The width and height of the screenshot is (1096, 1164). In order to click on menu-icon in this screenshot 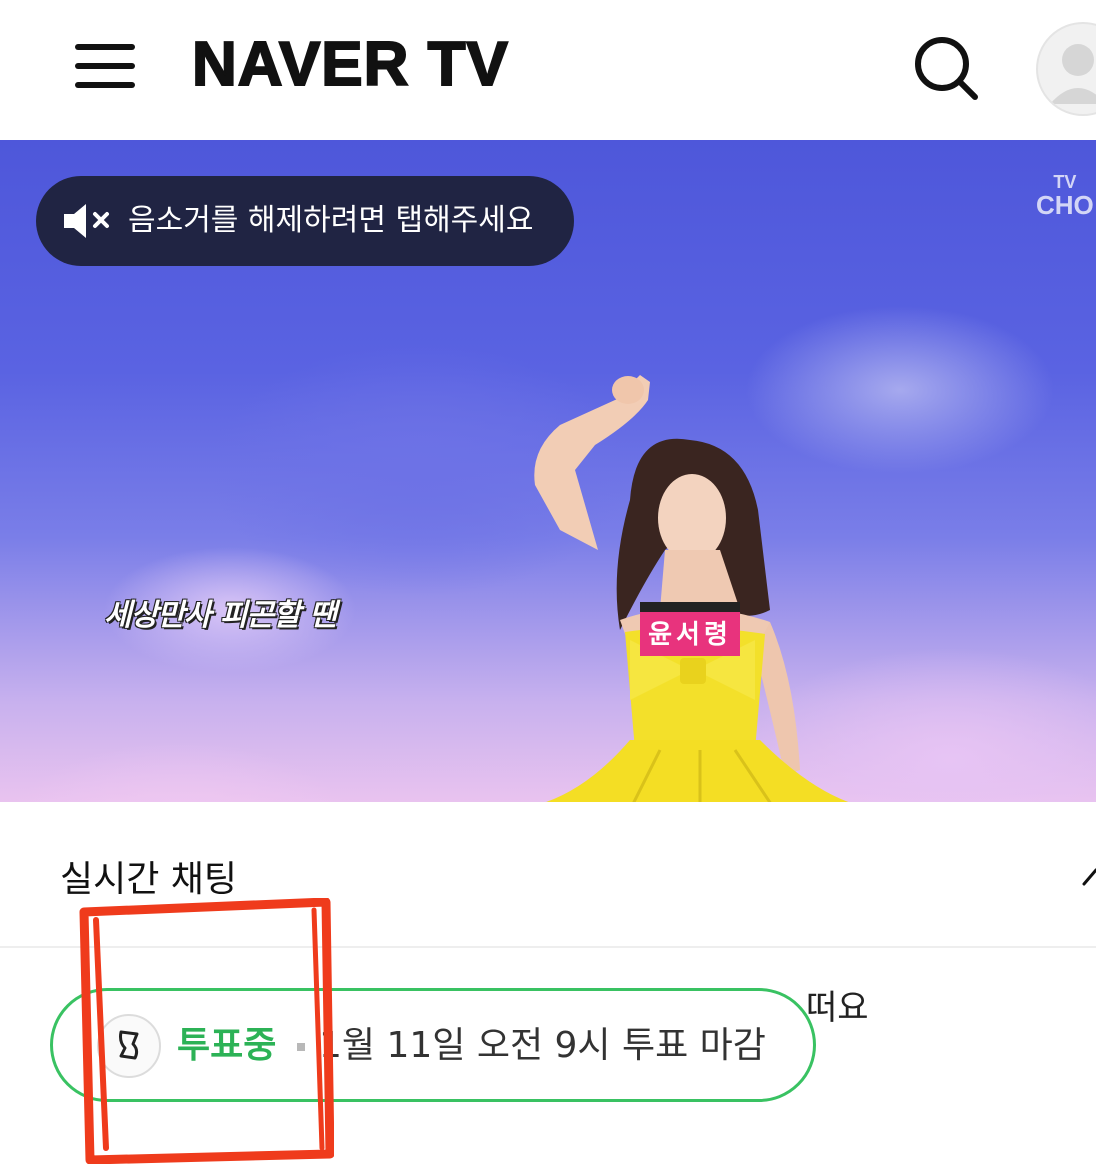, I will do `click(105, 66)`.